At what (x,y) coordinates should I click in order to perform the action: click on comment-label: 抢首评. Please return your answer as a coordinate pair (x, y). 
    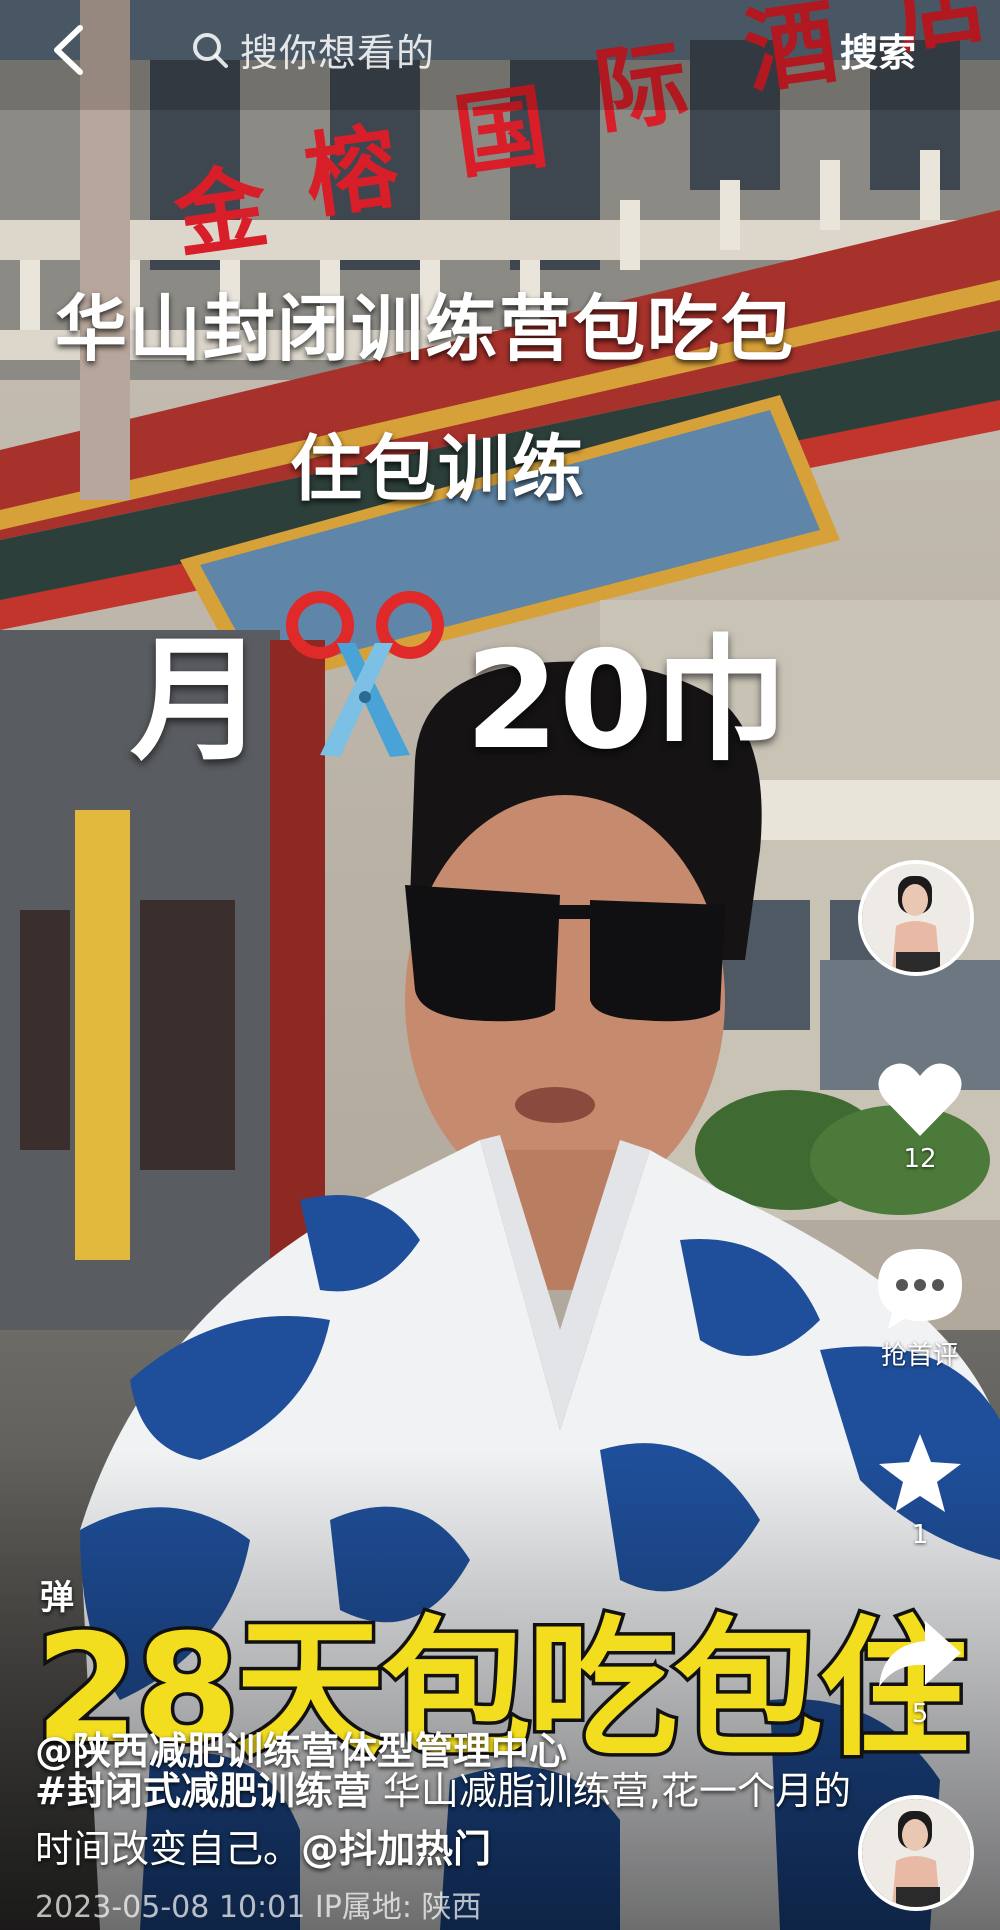
    Looking at the image, I should click on (919, 1356).